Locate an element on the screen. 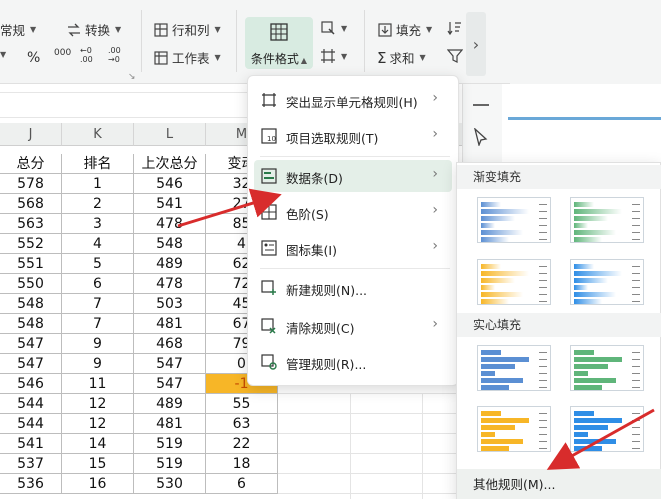 The height and width of the screenshot is (499, 661). menu-item-clear-rules: 清除规则(C) › is located at coordinates (353, 326).